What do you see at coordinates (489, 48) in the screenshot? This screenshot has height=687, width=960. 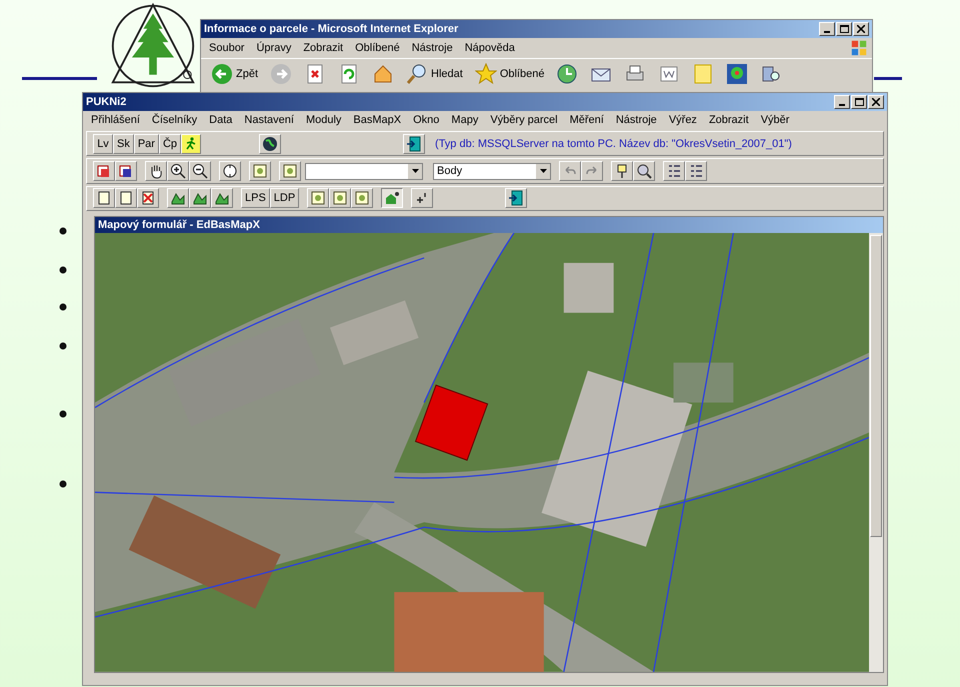 I see `menu-item: Nápověda` at bounding box center [489, 48].